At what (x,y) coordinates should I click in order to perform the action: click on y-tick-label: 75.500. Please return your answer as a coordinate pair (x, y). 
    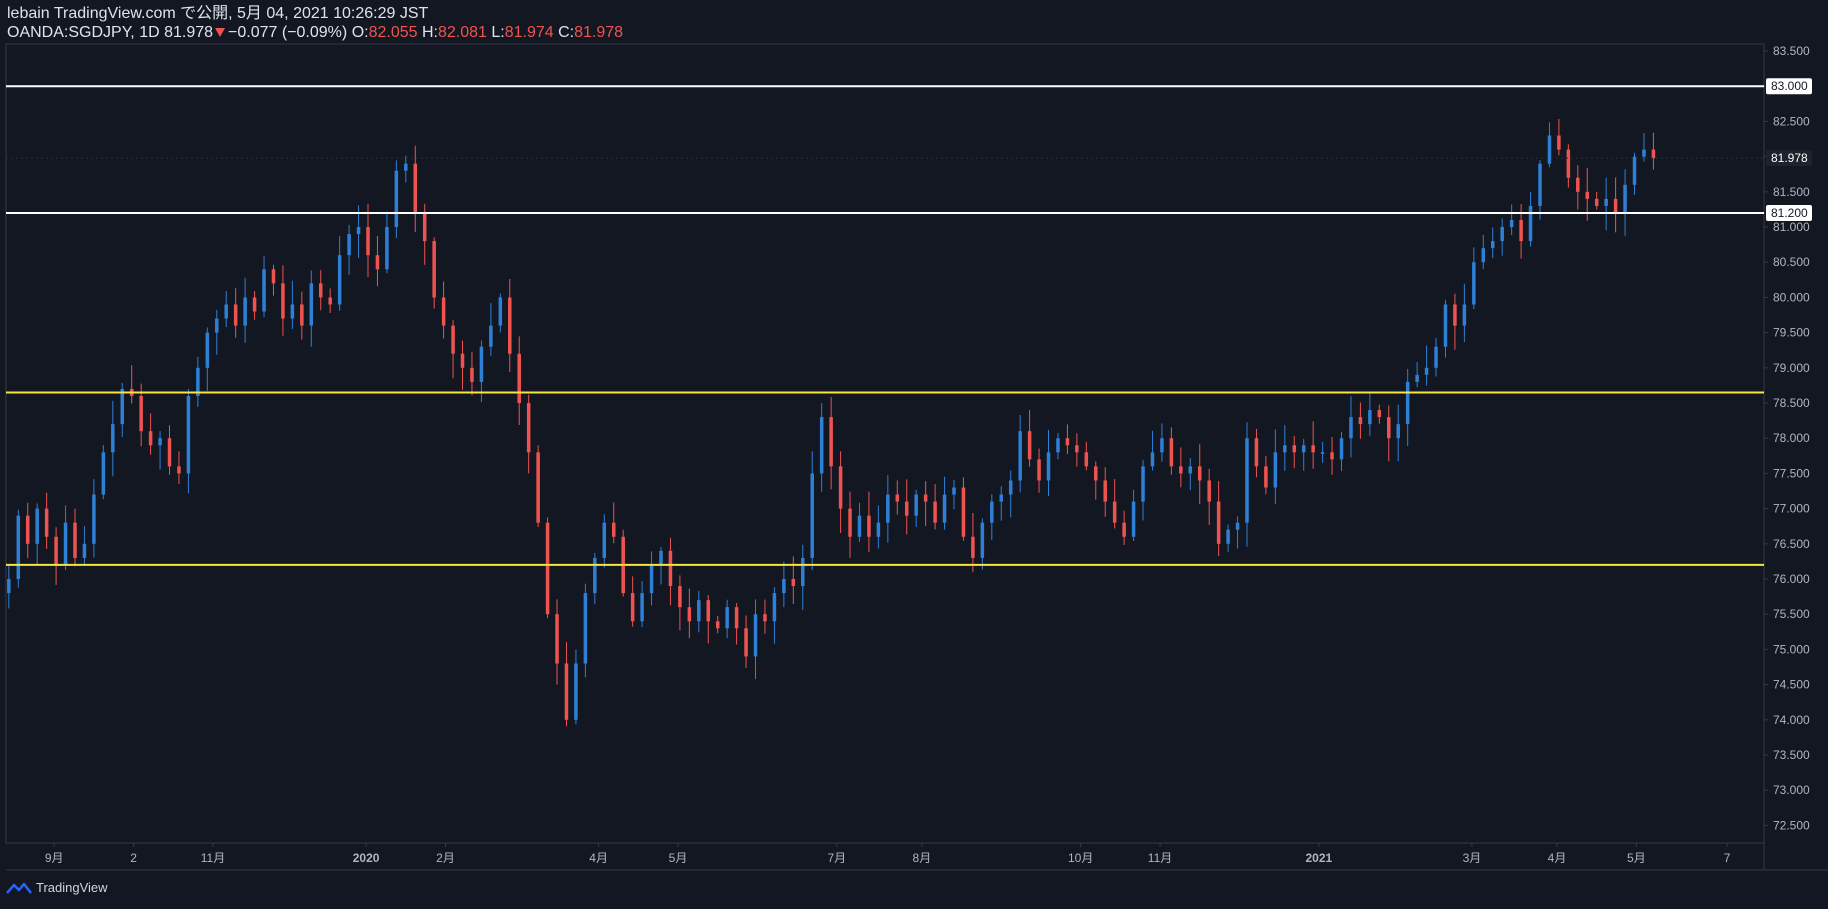
    Looking at the image, I should click on (1791, 614).